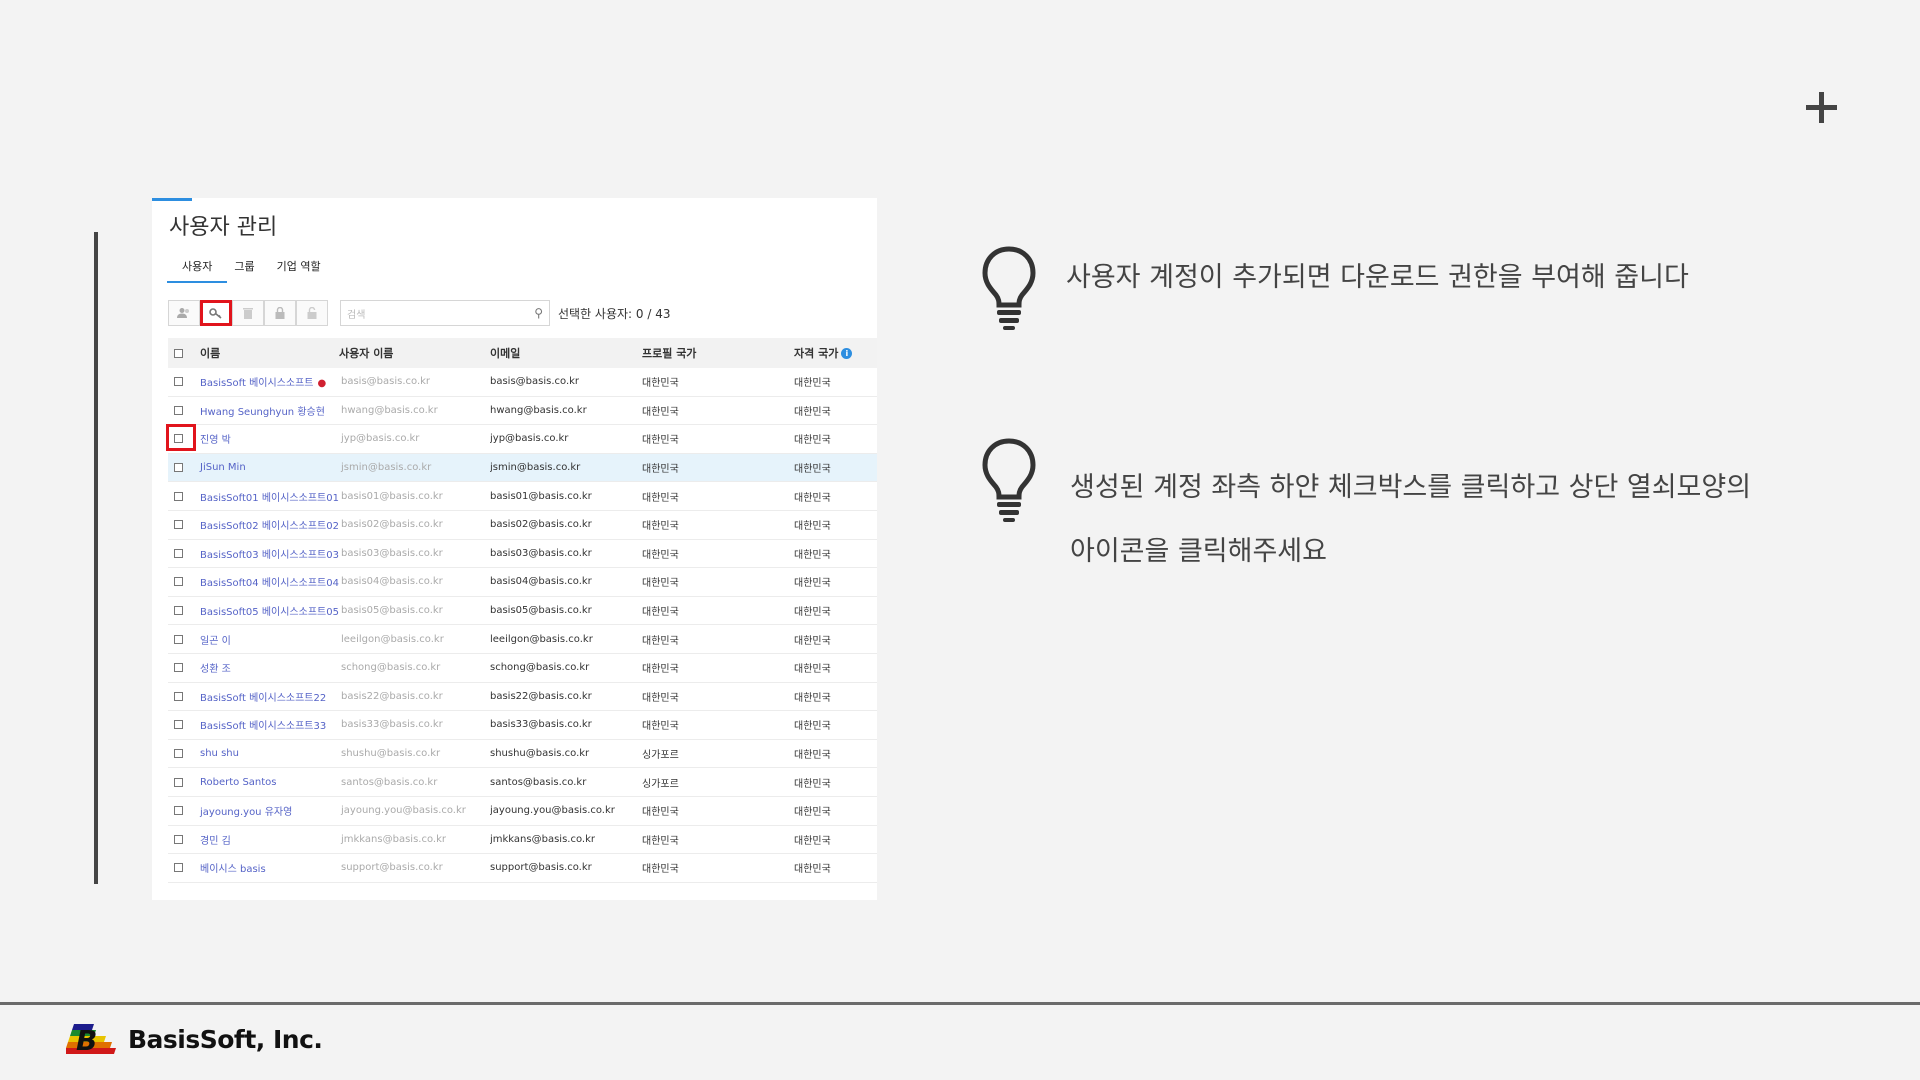 The height and width of the screenshot is (1080, 1920). What do you see at coordinates (263, 438) in the screenshot?
I see `row-name: 진영 박` at bounding box center [263, 438].